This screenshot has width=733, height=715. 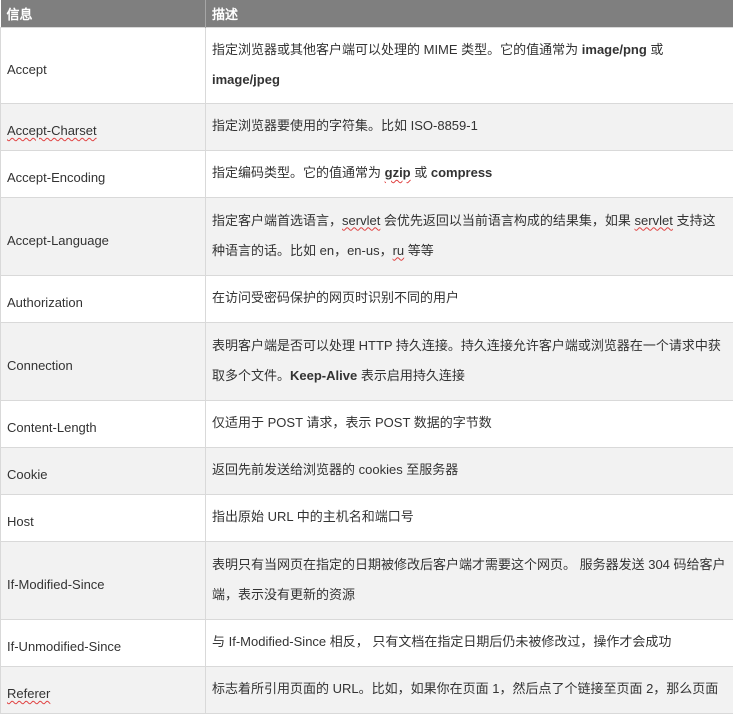 I want to click on header-name-cell: If-Unmodified-Since, so click(x=103, y=643).